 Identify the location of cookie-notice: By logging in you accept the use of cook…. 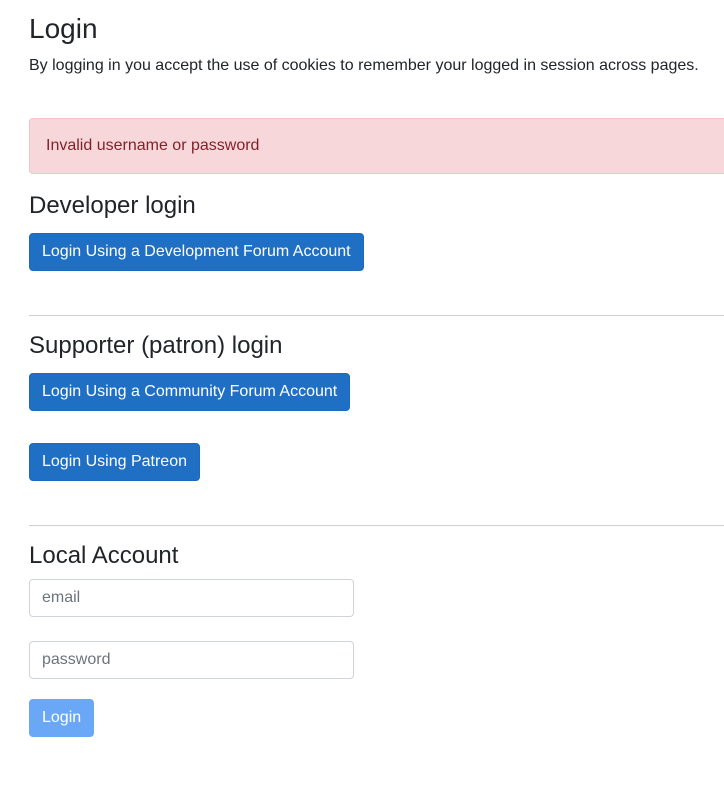
(364, 65).